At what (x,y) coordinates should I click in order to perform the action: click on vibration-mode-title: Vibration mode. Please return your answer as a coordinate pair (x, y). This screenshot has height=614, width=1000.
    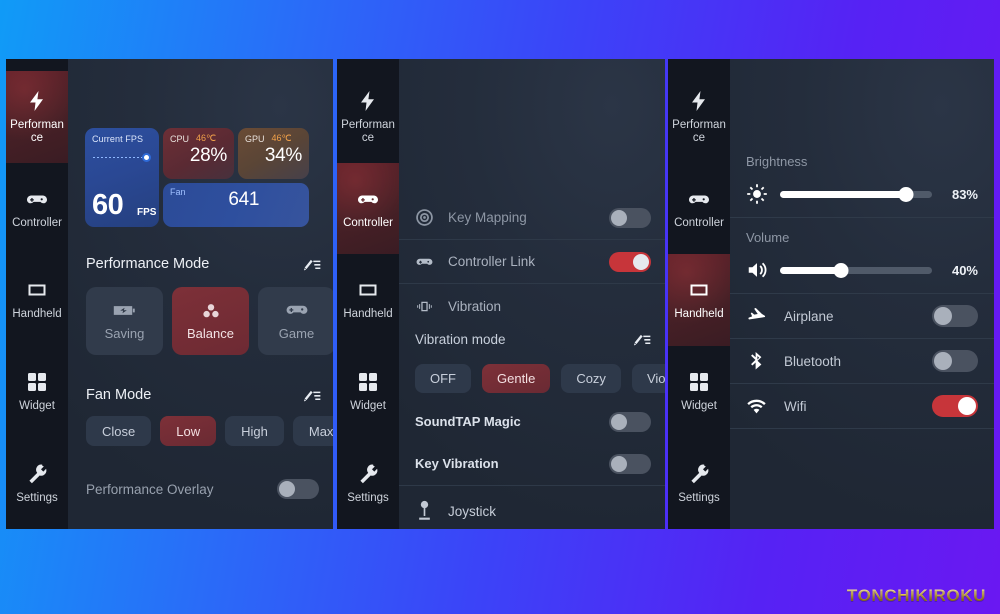
    Looking at the image, I should click on (460, 339).